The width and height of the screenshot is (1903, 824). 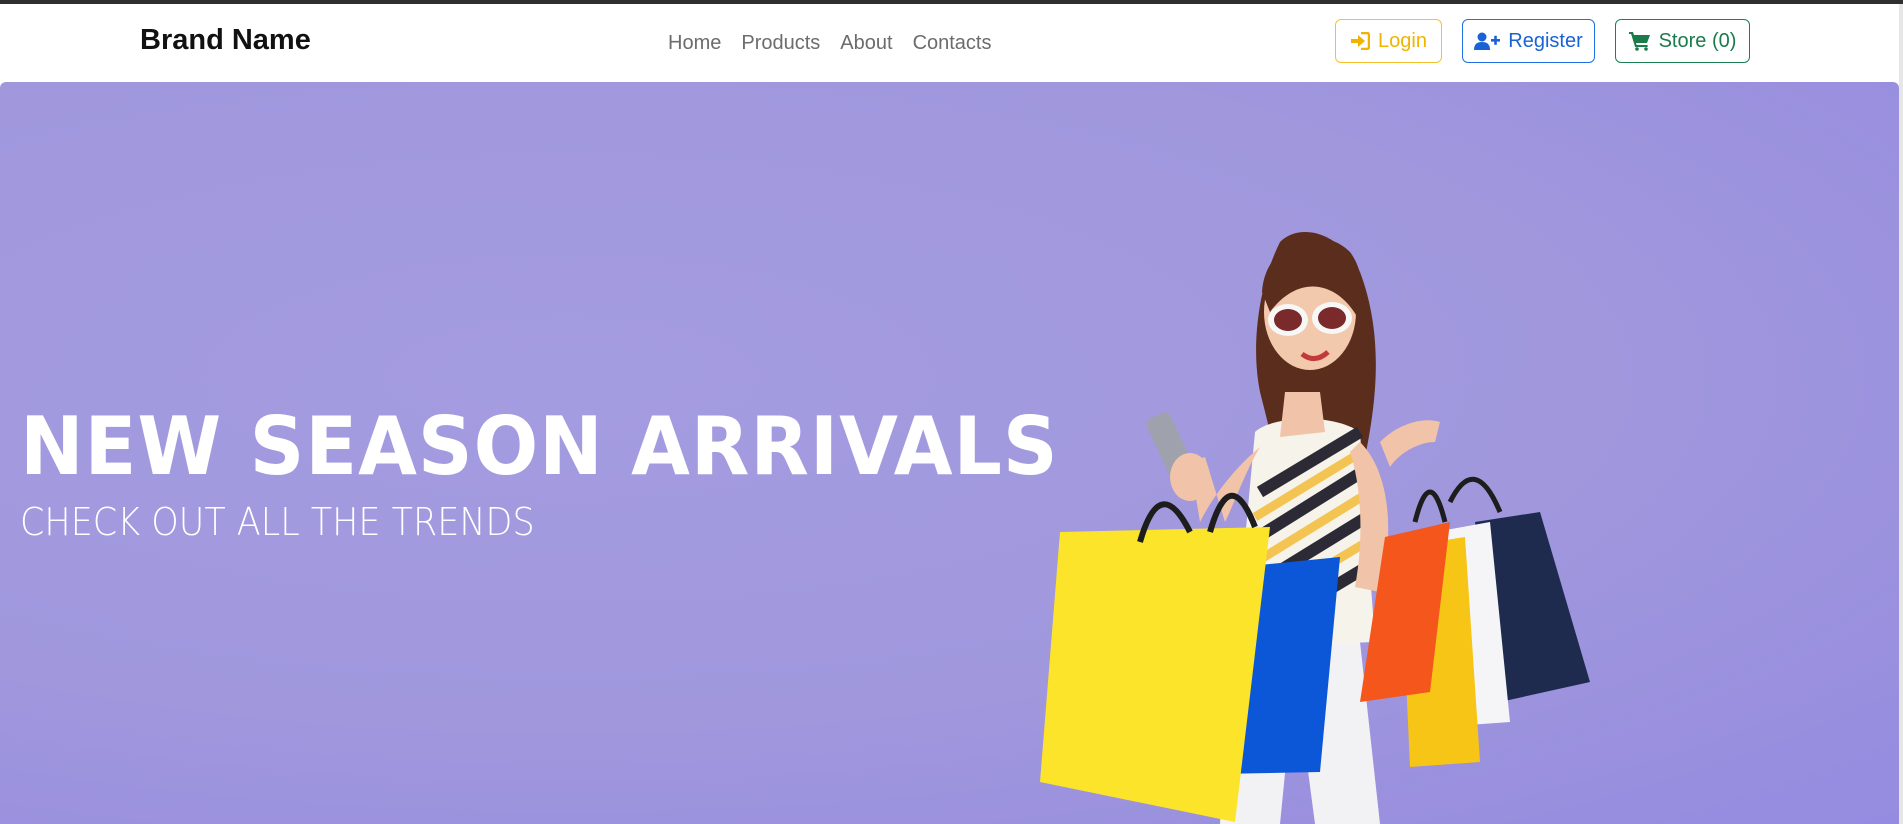 I want to click on login-label: Login, so click(x=1402, y=40).